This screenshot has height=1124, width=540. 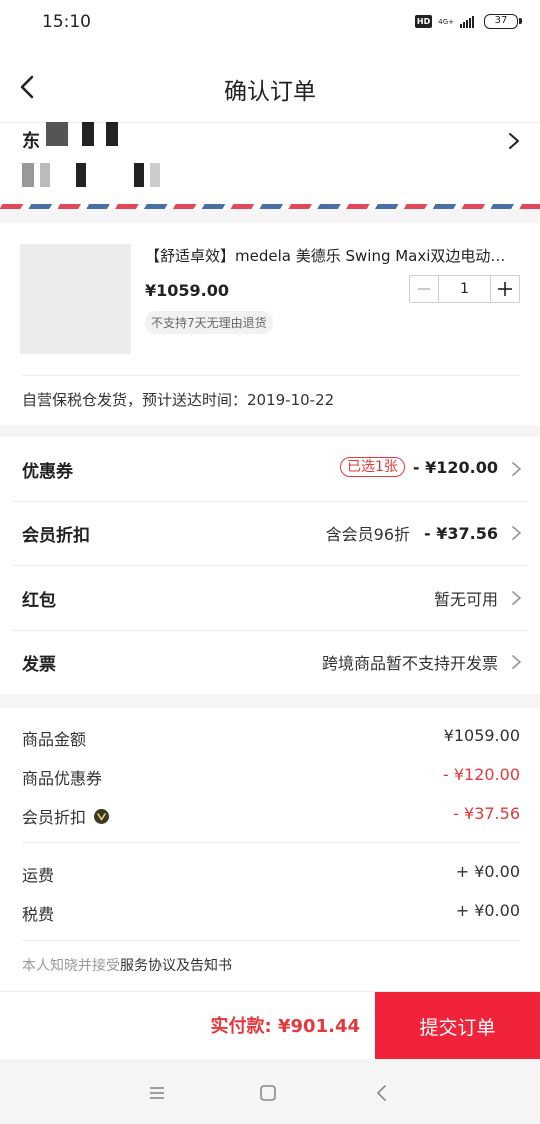 What do you see at coordinates (71, 966) in the screenshot?
I see `agreement-prefix: 本人知晓并接受` at bounding box center [71, 966].